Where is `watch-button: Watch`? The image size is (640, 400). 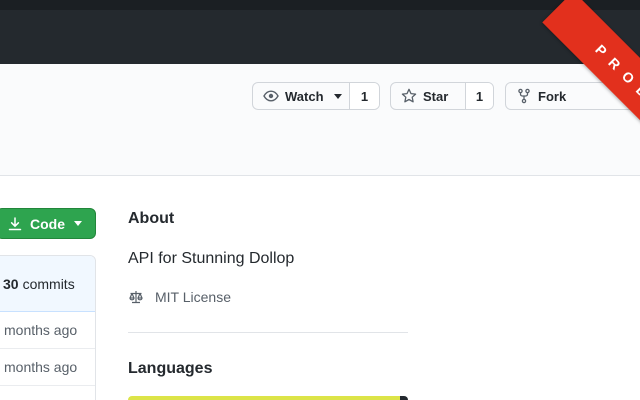
watch-button: Watch is located at coordinates (301, 96).